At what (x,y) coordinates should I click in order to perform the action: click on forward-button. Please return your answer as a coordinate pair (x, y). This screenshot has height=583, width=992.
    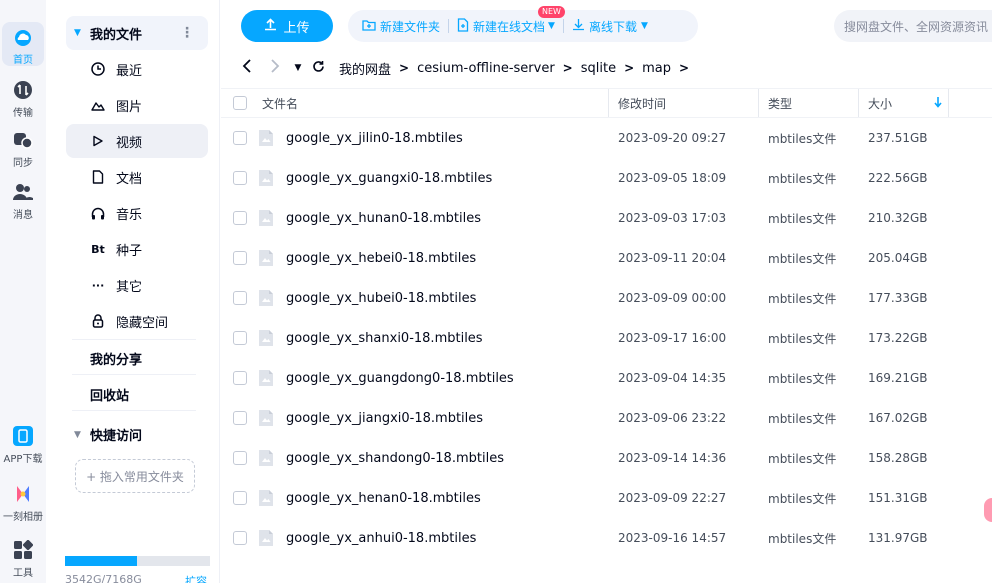
    Looking at the image, I should click on (275, 68).